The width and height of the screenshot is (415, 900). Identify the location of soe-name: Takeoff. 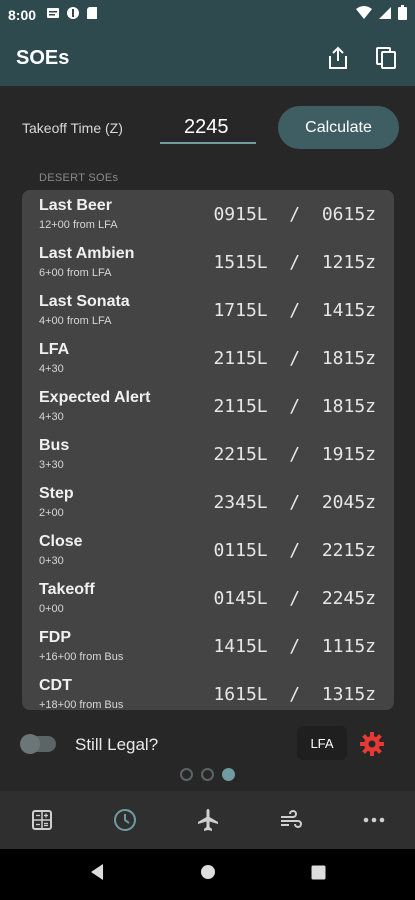
(67, 589).